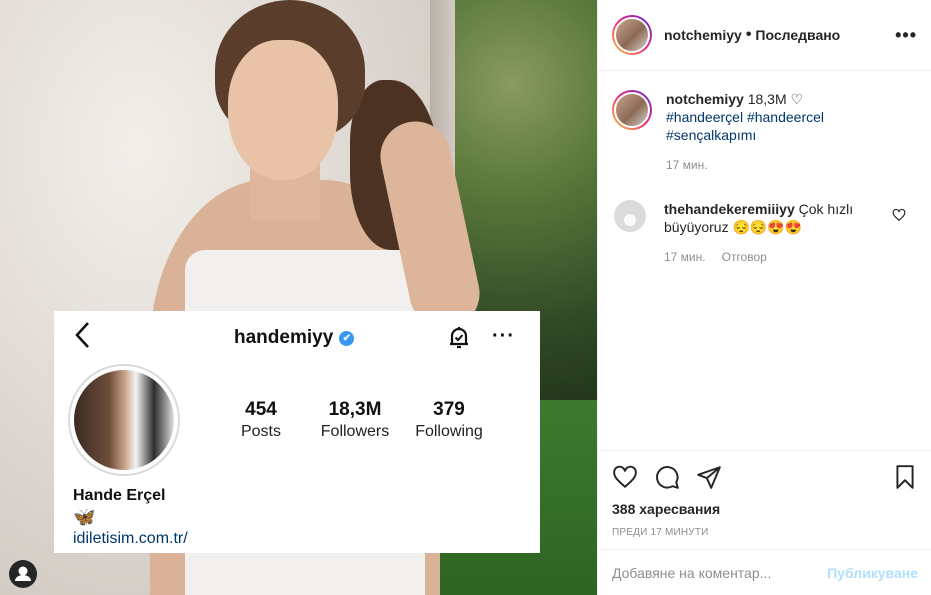  Describe the element at coordinates (503, 336) in the screenshot. I see `more-horizontal-icon: ···` at that location.